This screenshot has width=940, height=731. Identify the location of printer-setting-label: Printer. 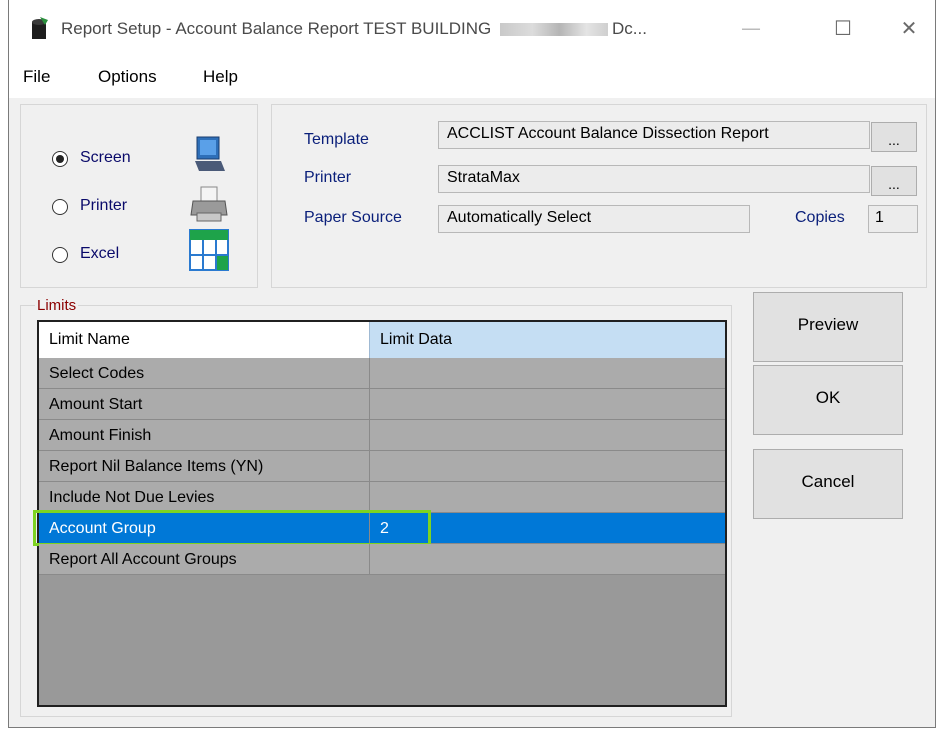
(328, 177).